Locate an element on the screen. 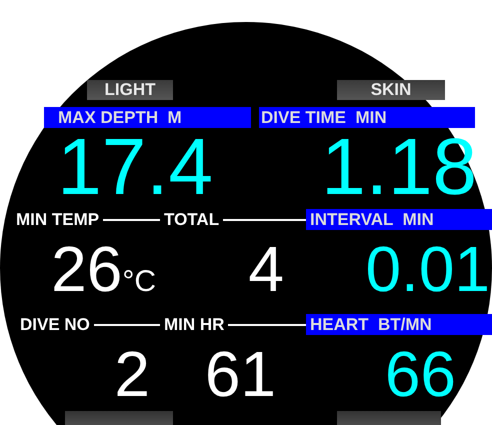  dive-time-value: 1.18 is located at coordinates (399, 167).